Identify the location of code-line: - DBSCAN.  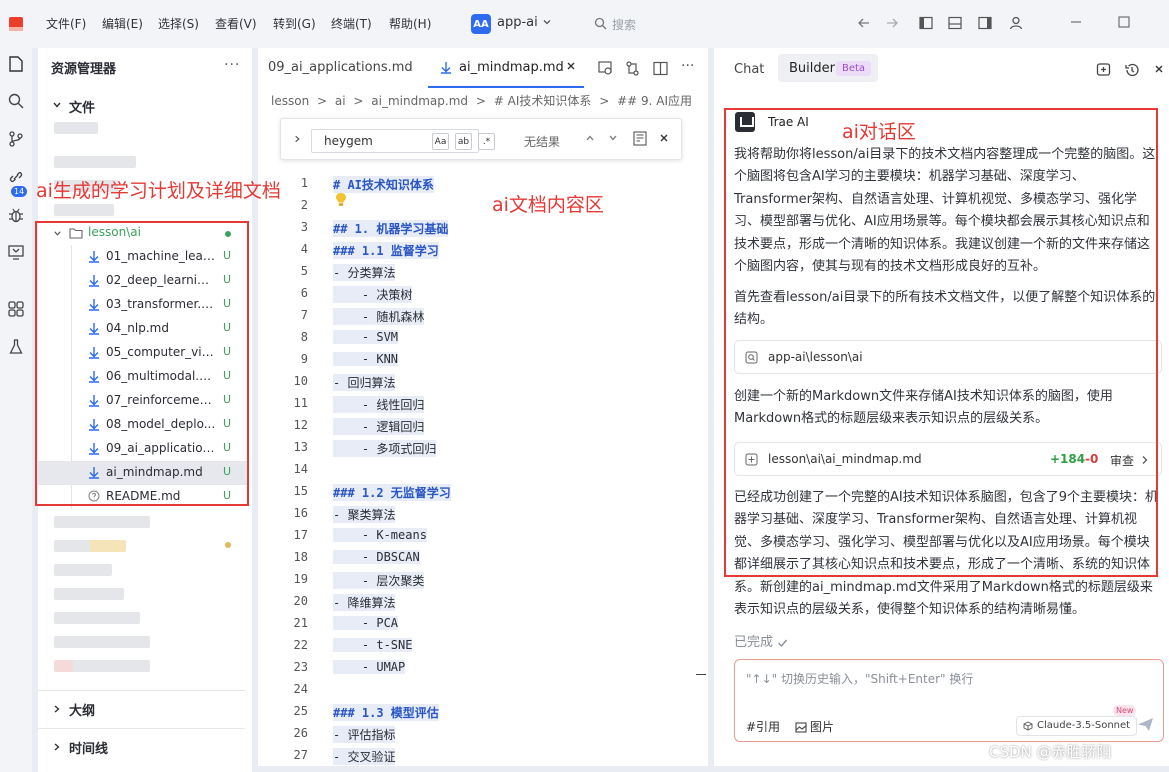
(376, 557).